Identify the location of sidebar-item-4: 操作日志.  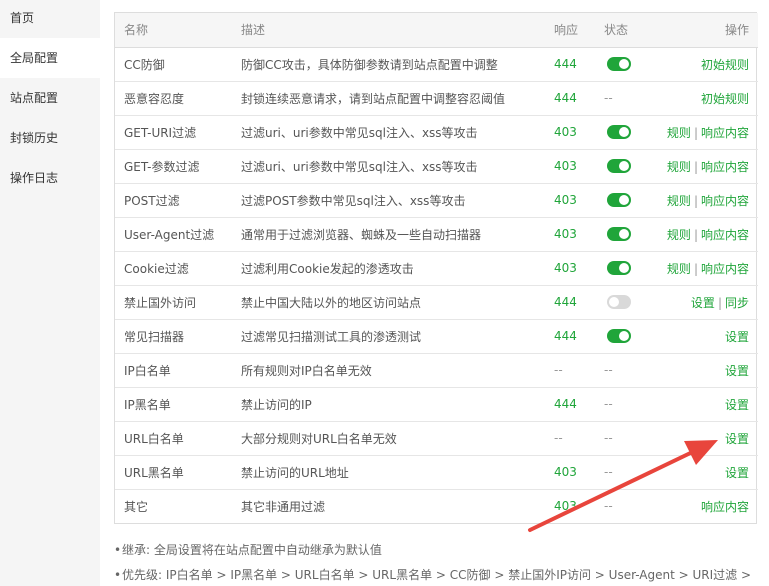
(50, 178).